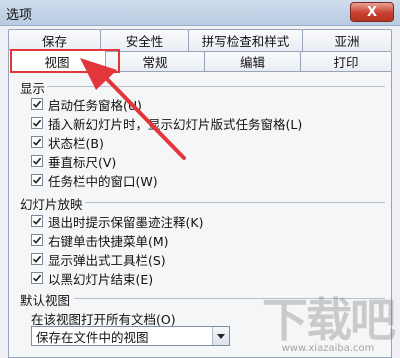  Describe the element at coordinates (252, 61) in the screenshot. I see `tab-edit: 编辑` at that location.